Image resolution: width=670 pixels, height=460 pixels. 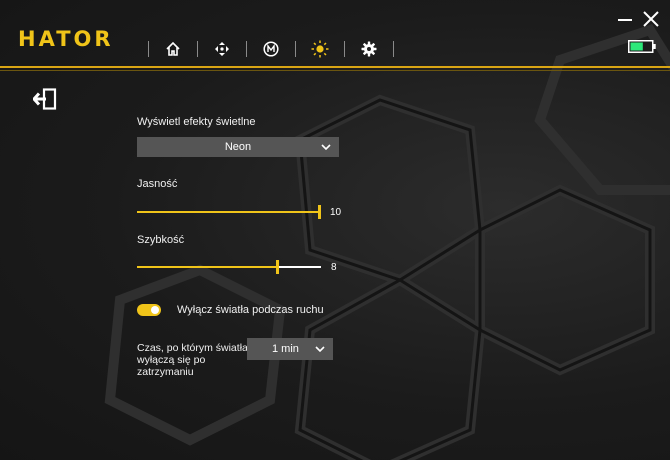 I want to click on nav-settings, so click(x=369, y=49).